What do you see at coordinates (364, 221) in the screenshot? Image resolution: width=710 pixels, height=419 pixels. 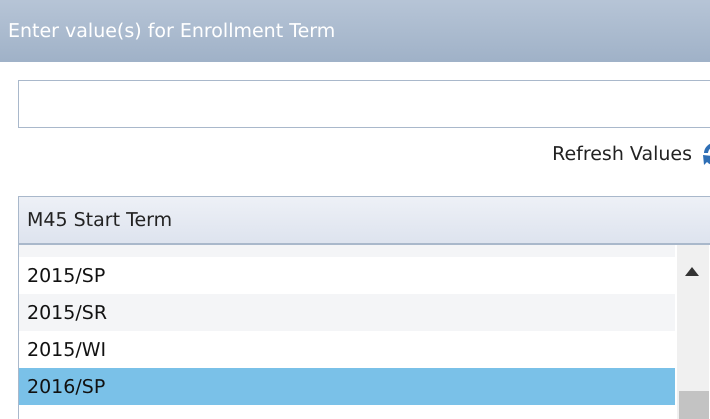 I see `column-header: M45 Start Term` at bounding box center [364, 221].